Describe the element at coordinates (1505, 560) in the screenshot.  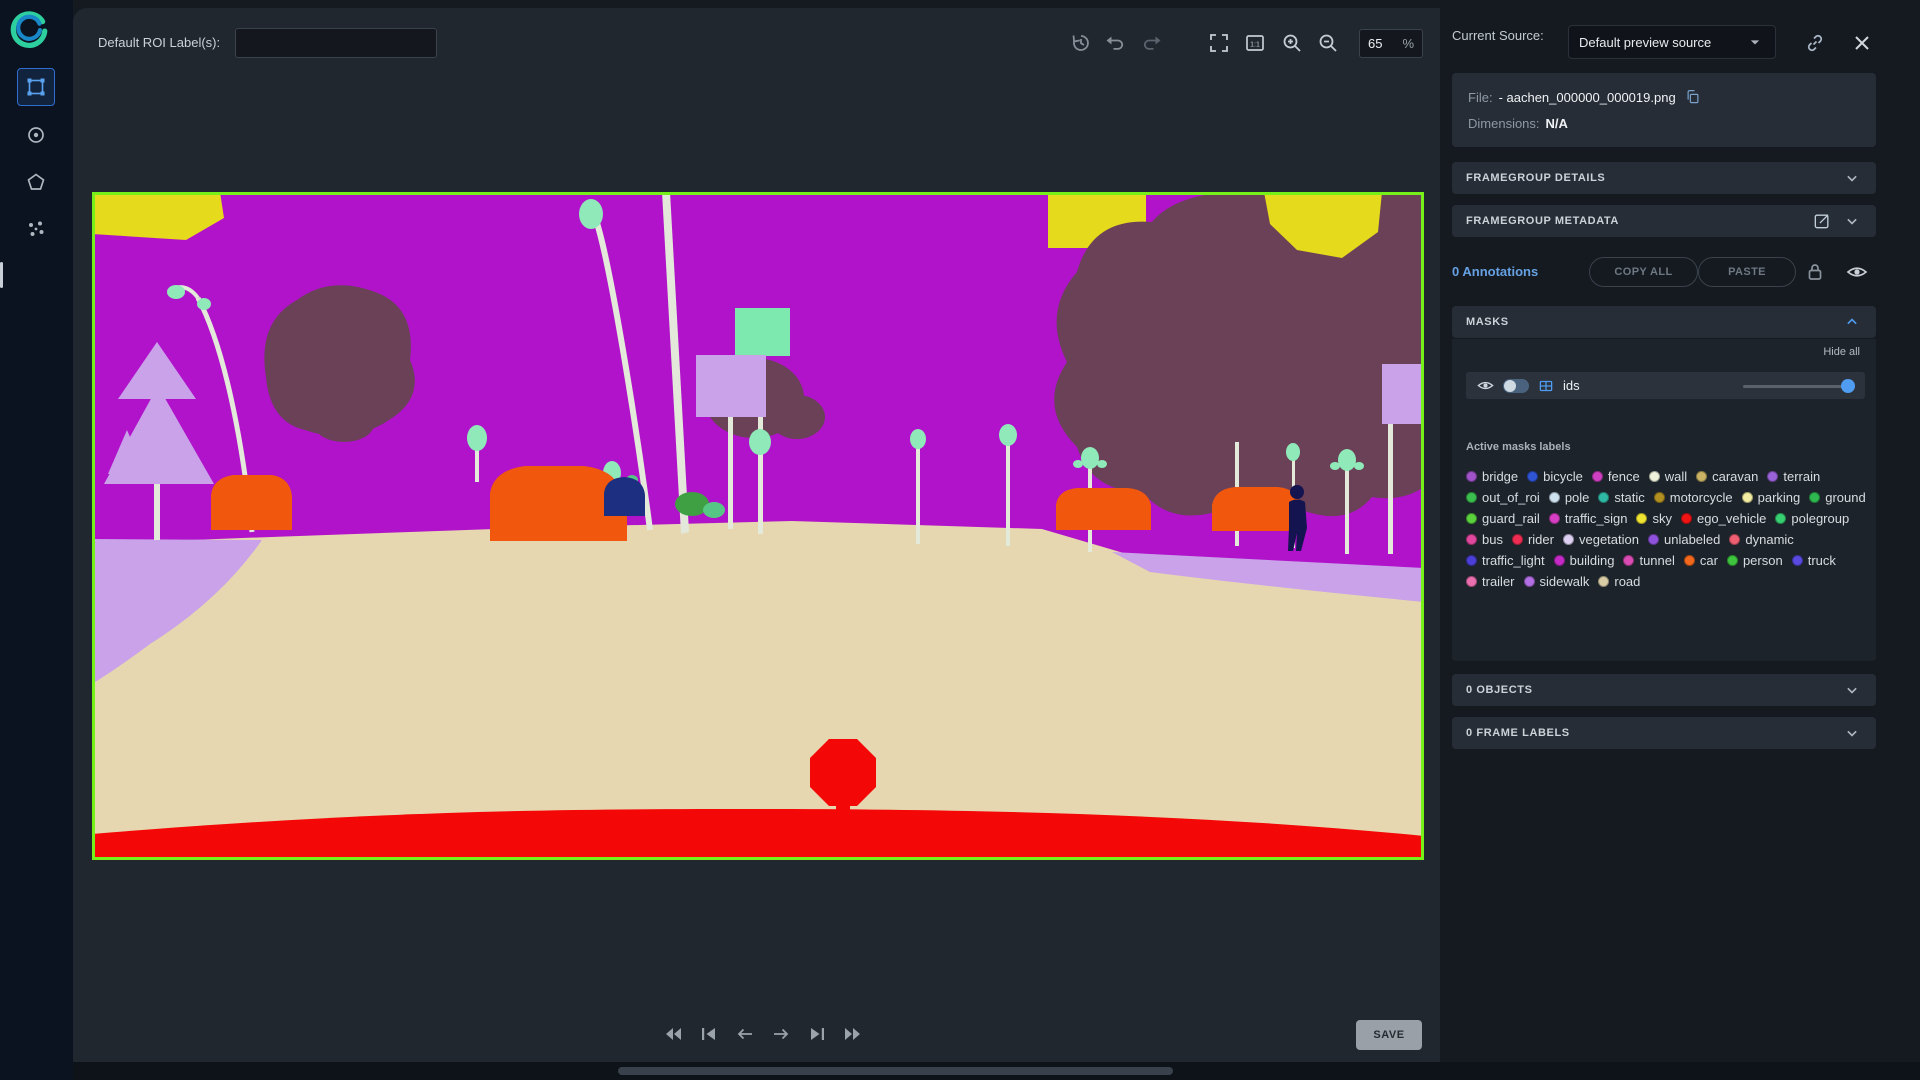
I see `mask-label-chip: traffic_light` at that location.